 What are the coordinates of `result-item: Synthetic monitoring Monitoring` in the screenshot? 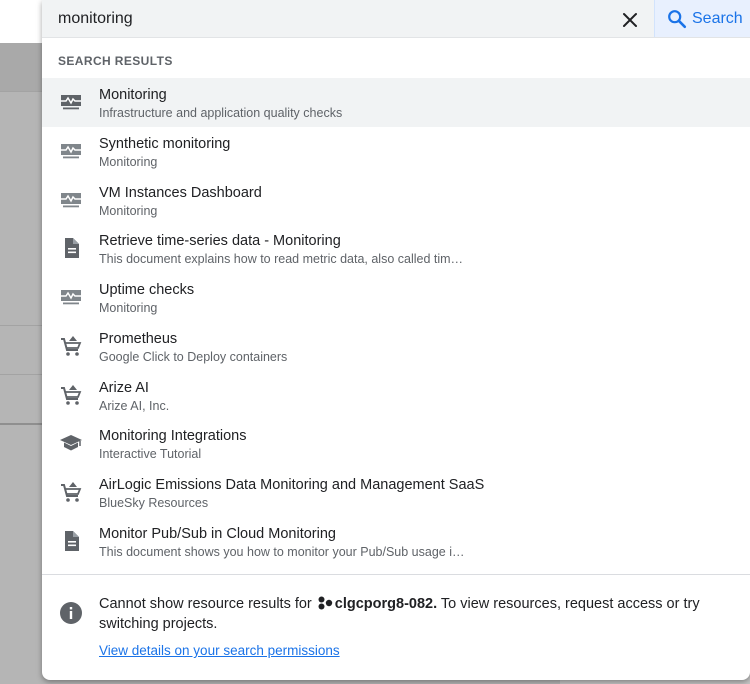 It's located at (396, 151).